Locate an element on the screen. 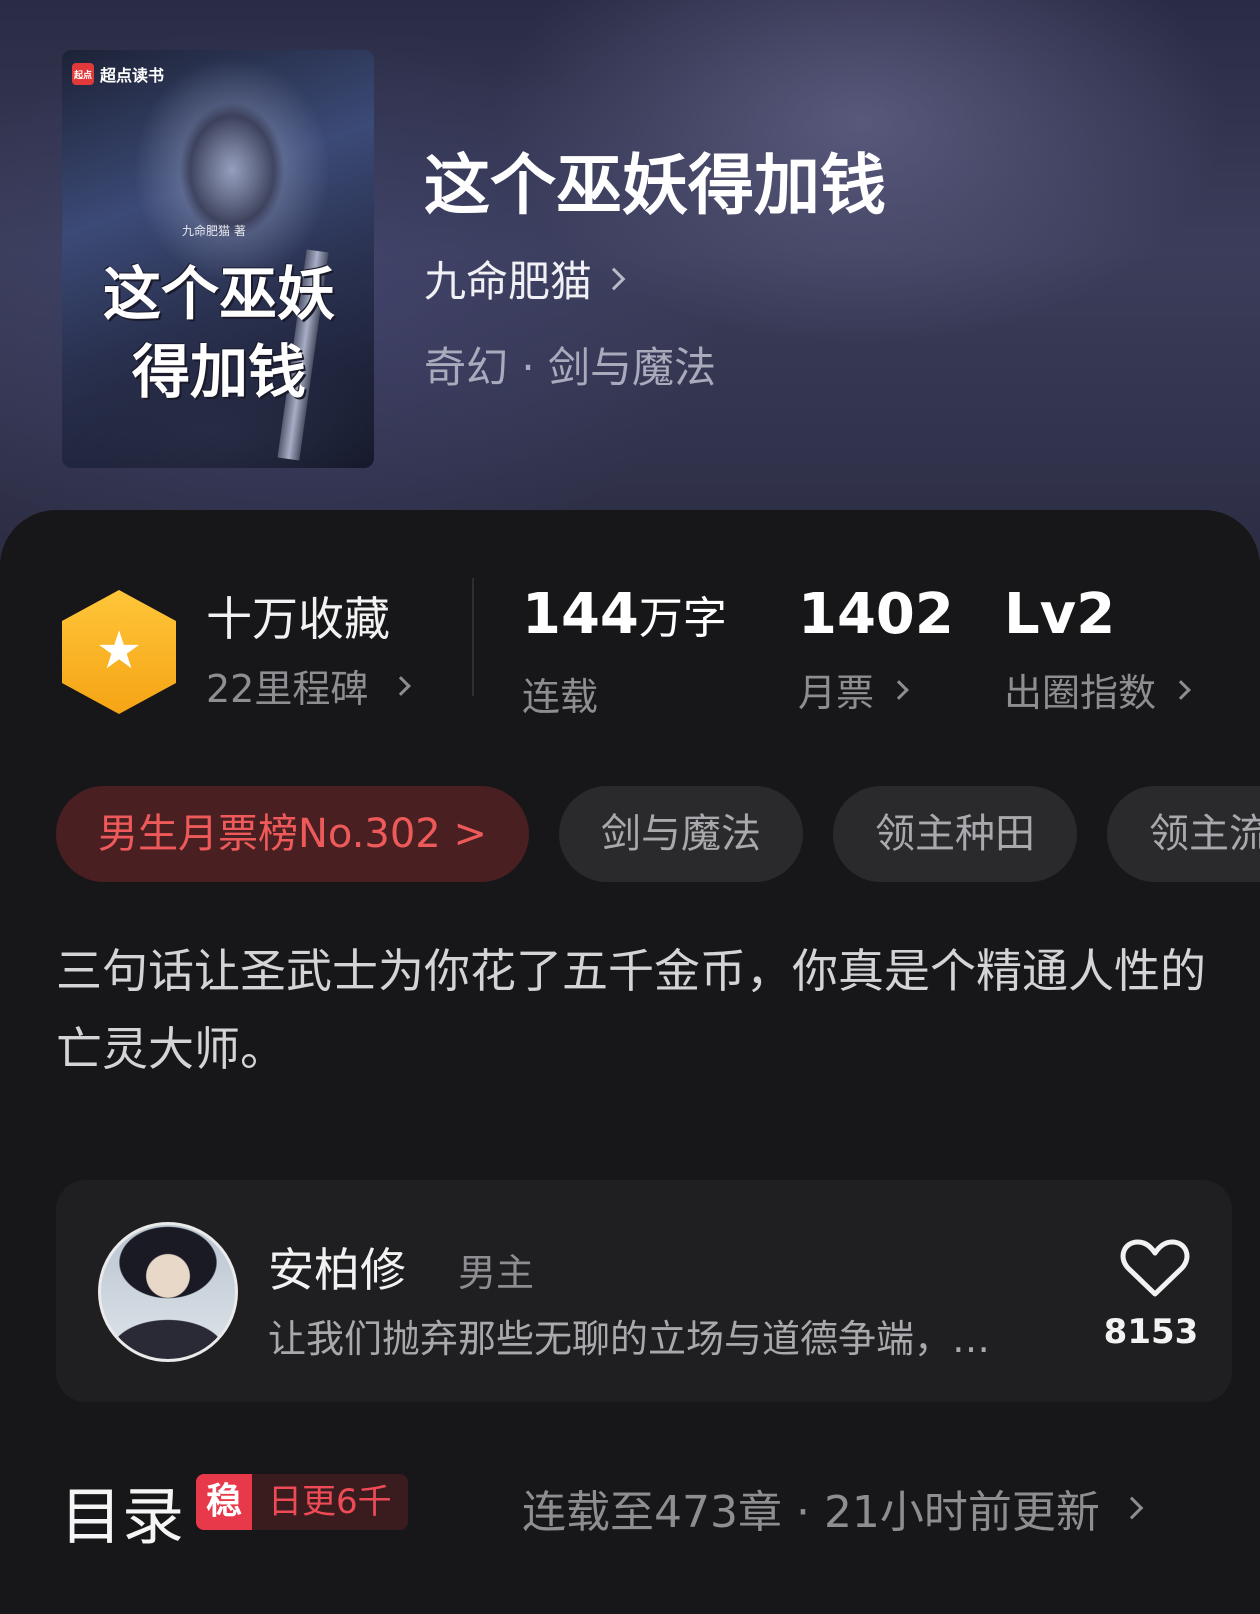 This screenshot has height=1614, width=1260. character-name: 安柏修 is located at coordinates (337, 1270).